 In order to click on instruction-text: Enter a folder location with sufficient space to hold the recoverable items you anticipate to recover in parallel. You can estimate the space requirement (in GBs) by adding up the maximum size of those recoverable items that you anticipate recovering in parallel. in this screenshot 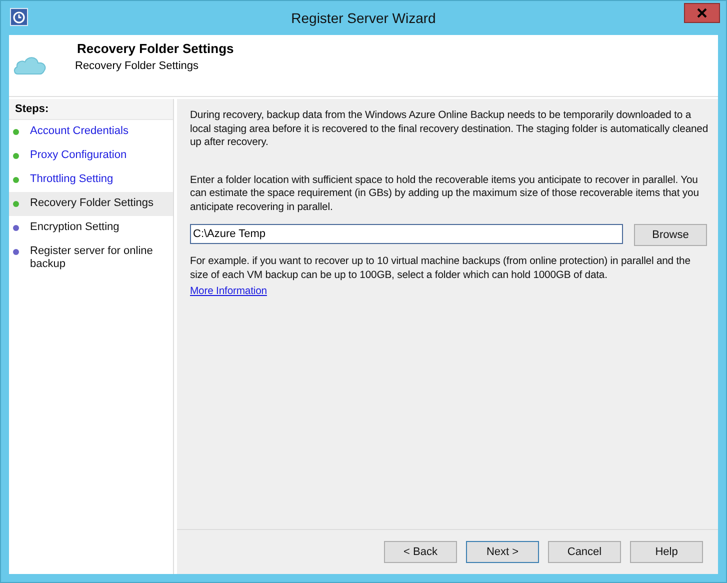, I will do `click(445, 194)`.